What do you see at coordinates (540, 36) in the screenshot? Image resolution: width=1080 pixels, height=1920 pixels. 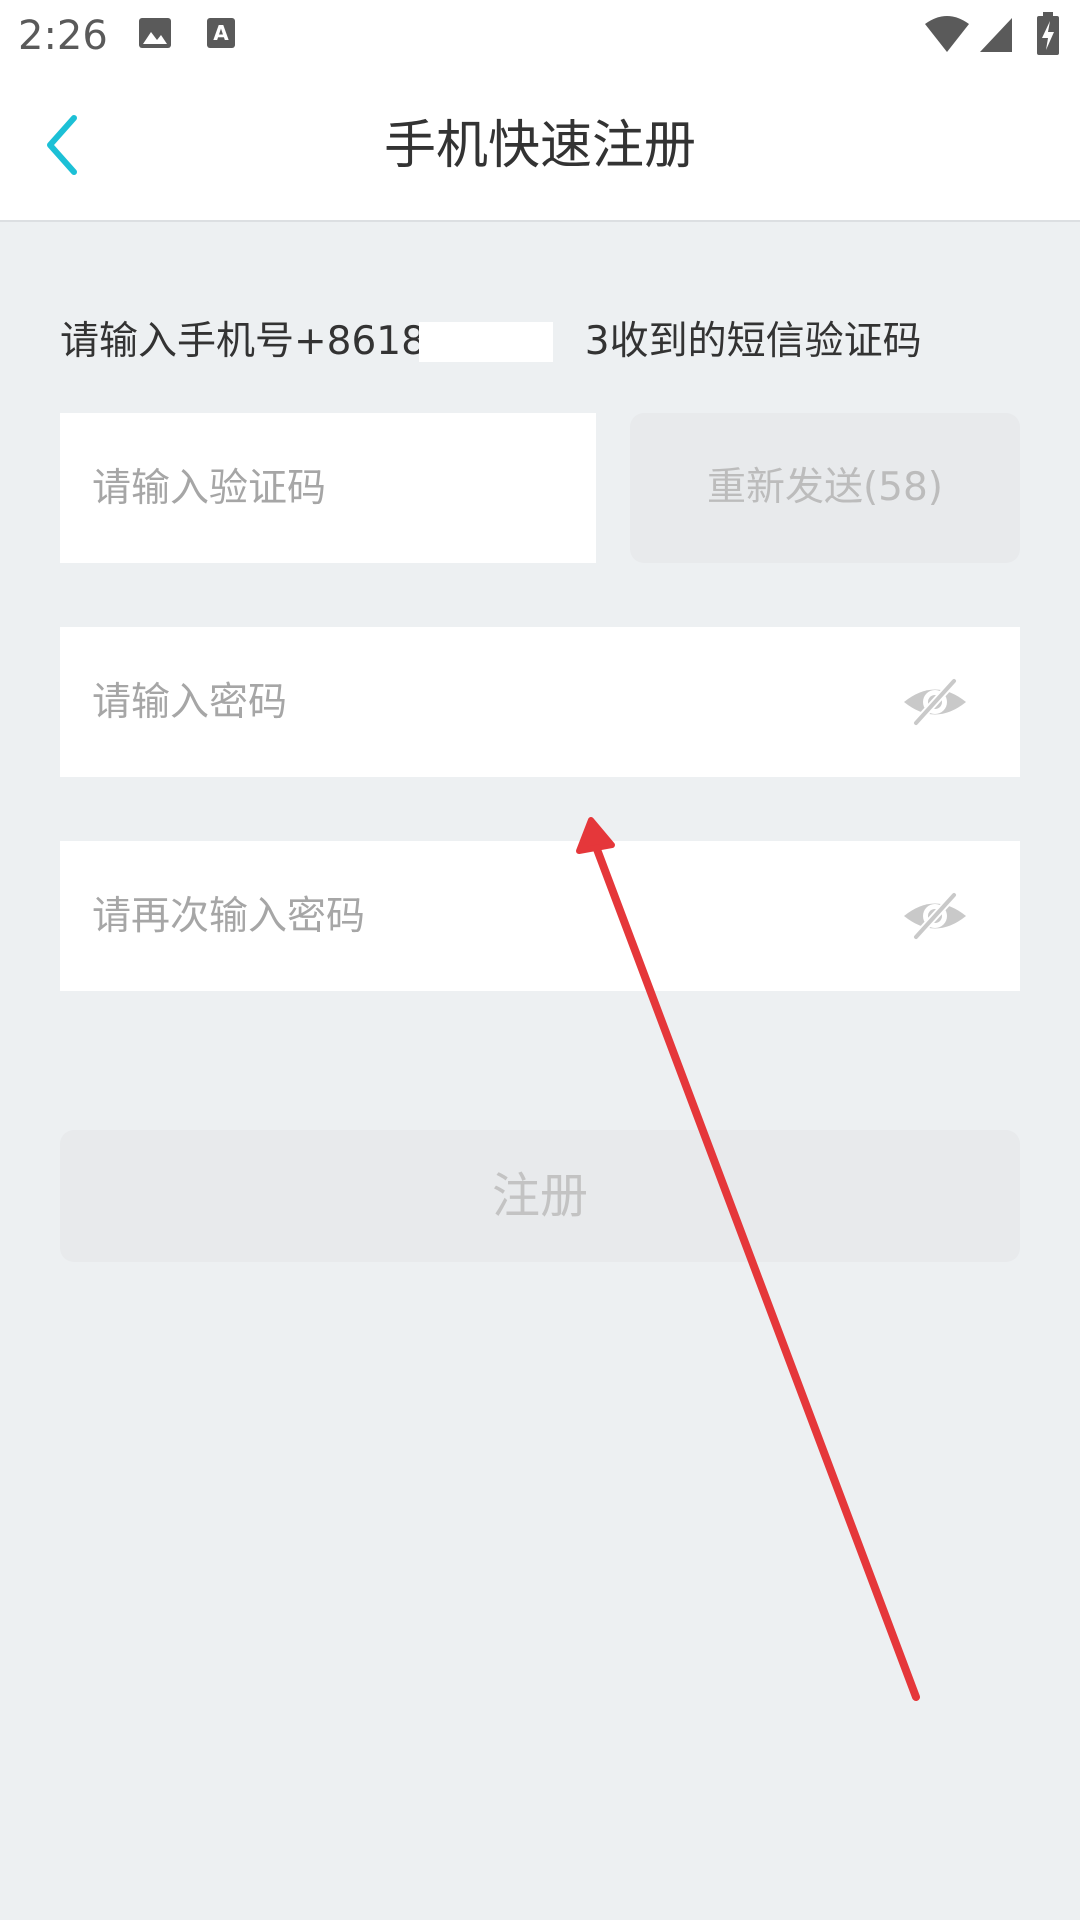 I see `status-bar: 2:26 A` at bounding box center [540, 36].